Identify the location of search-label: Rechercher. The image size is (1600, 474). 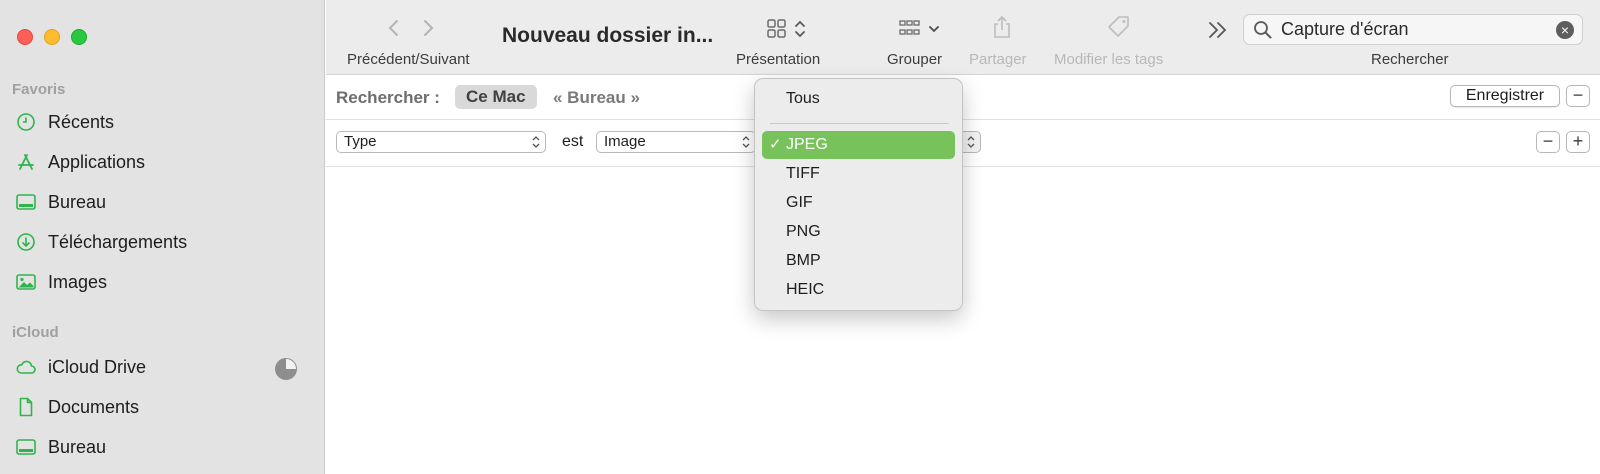
(1410, 59).